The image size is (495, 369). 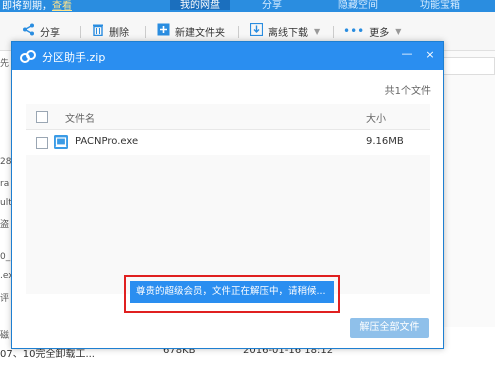 What do you see at coordinates (5, 64) in the screenshot?
I see `bg-fragment: 先` at bounding box center [5, 64].